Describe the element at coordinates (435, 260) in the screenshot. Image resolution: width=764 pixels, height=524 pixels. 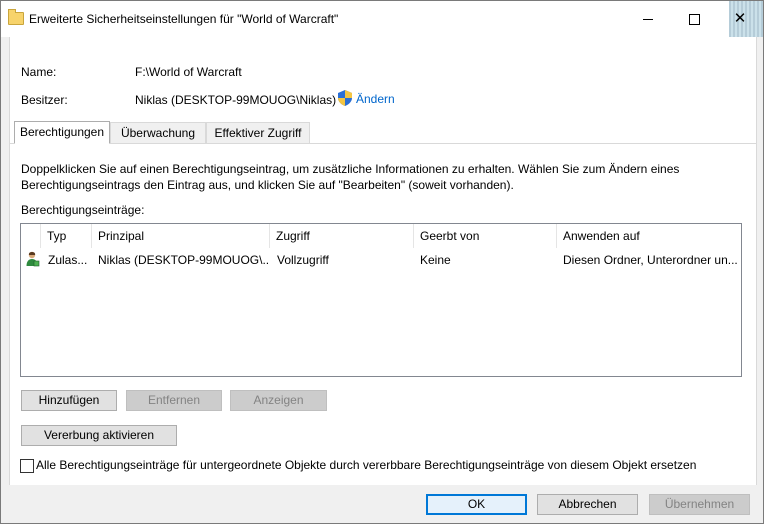
I see `row-inherited: Keine` at that location.